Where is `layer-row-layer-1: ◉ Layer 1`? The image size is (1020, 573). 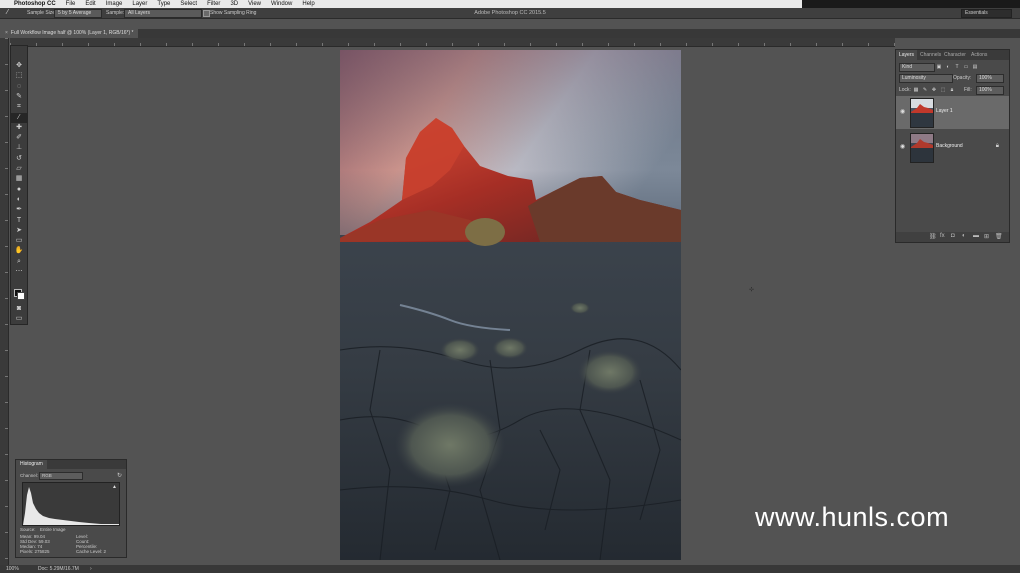 layer-row-layer-1: ◉ Layer 1 is located at coordinates (952, 112).